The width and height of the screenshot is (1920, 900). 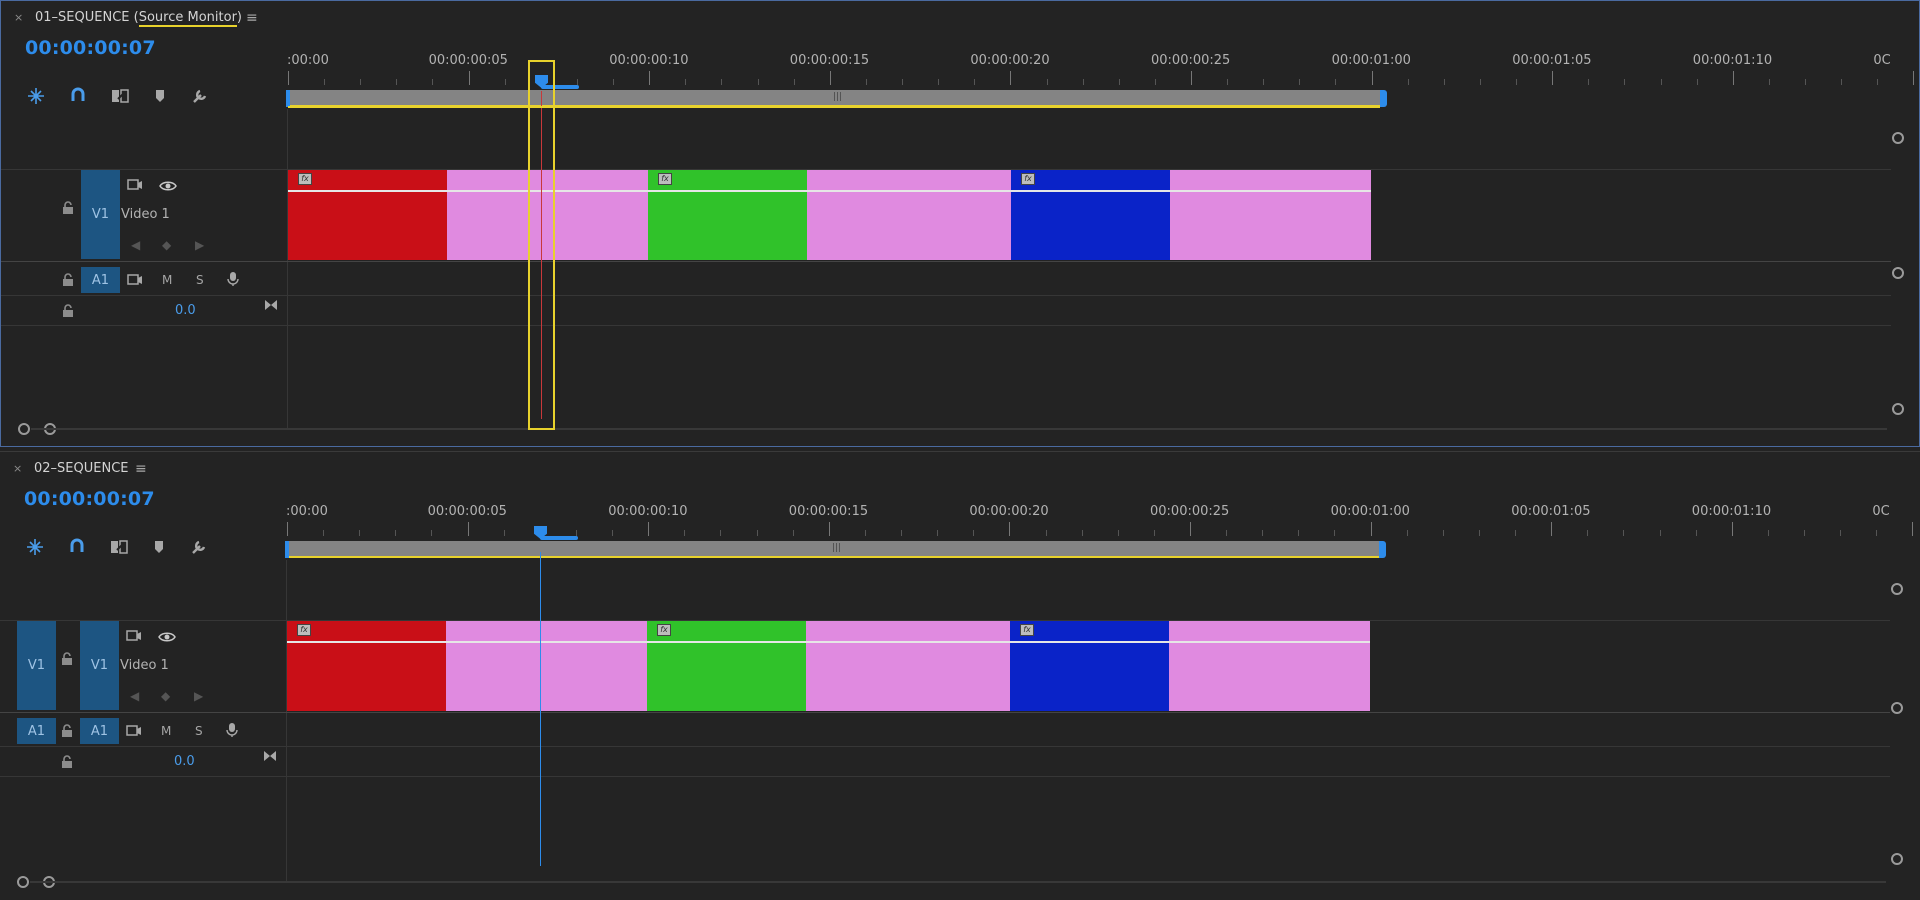 I want to click on panel-title: 01–SEQUENCE (Source Monitor), so click(x=138, y=18).